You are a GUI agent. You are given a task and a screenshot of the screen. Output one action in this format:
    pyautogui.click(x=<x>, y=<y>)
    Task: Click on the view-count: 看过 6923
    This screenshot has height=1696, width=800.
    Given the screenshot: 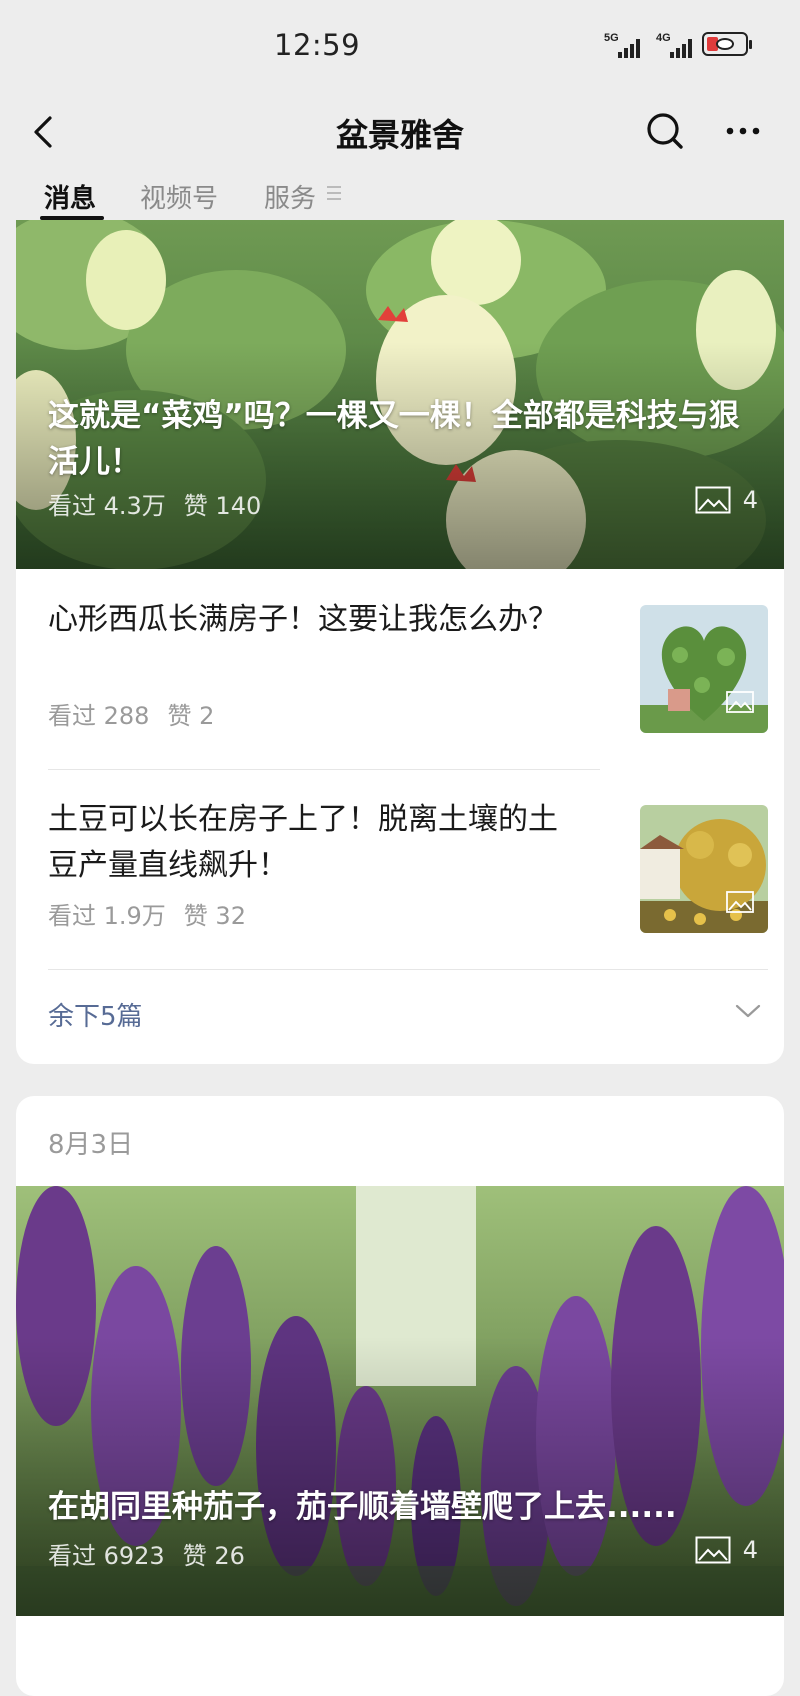 What is the action you would take?
    pyautogui.click(x=106, y=1556)
    